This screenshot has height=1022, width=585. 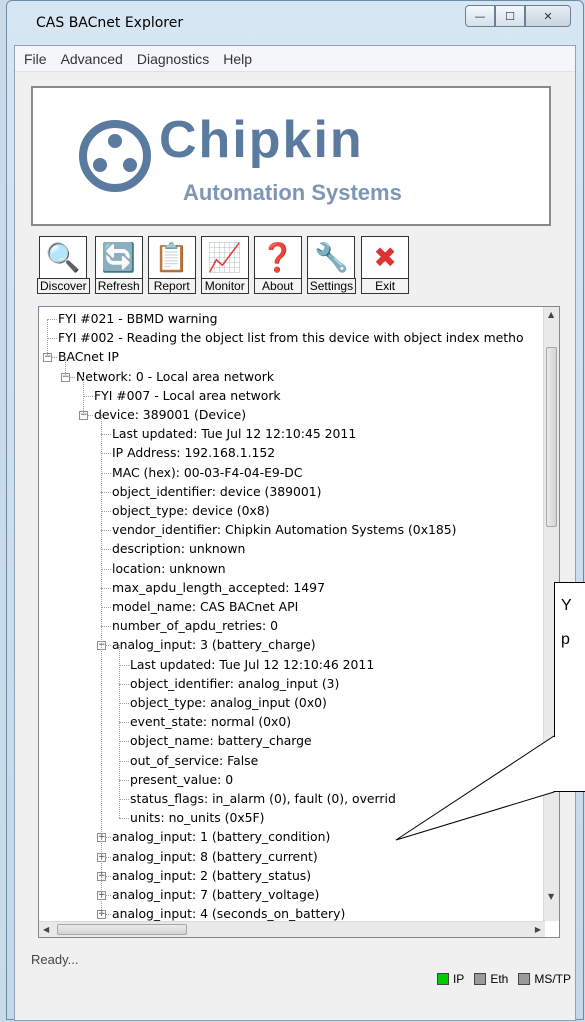 What do you see at coordinates (475, 788) in the screenshot?
I see `callout-pointer` at bounding box center [475, 788].